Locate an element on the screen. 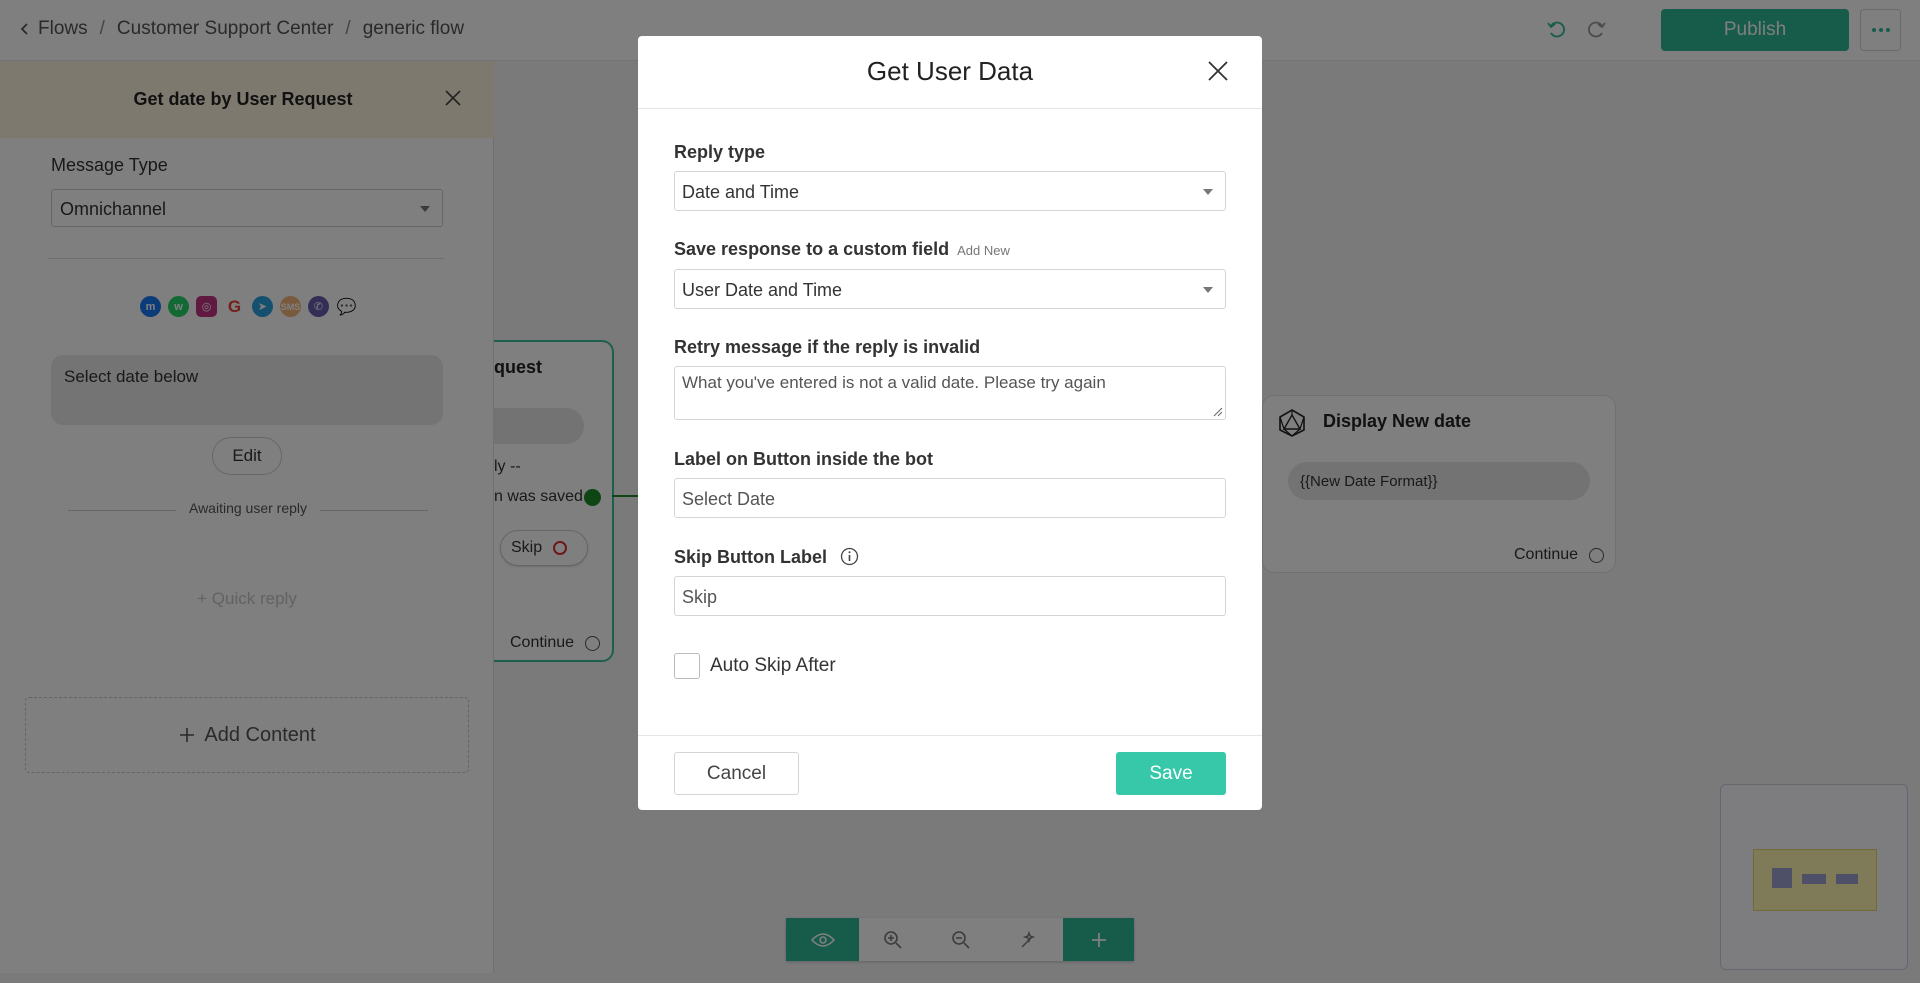 This screenshot has height=983, width=1920. skip-button-label-value: Skip is located at coordinates (700, 597).